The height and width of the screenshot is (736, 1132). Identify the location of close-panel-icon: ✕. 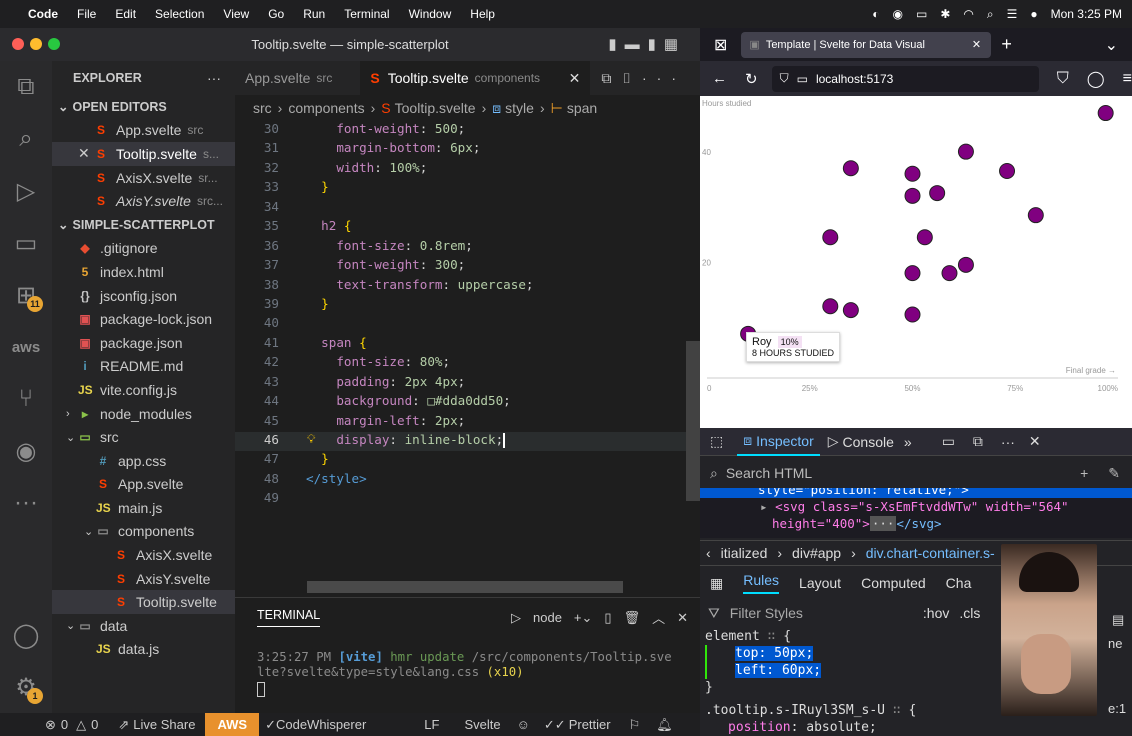
(682, 618).